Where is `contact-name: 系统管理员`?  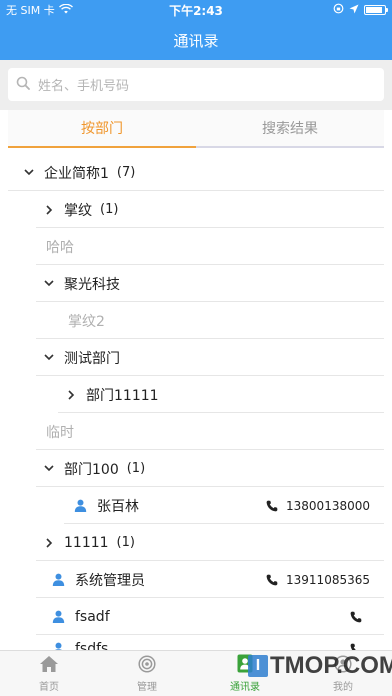 contact-name: 系统管理员 is located at coordinates (110, 580).